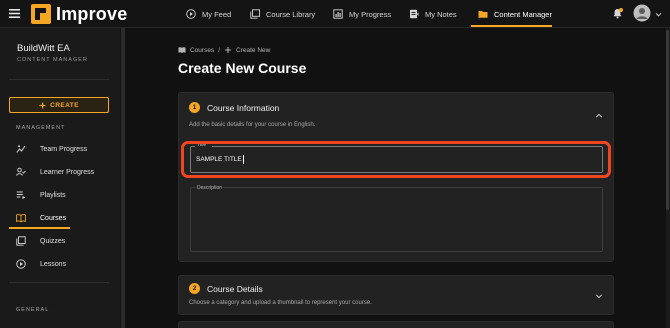 The height and width of the screenshot is (328, 670). Describe the element at coordinates (291, 14) in the screenshot. I see `nav-label: Course Library` at that location.